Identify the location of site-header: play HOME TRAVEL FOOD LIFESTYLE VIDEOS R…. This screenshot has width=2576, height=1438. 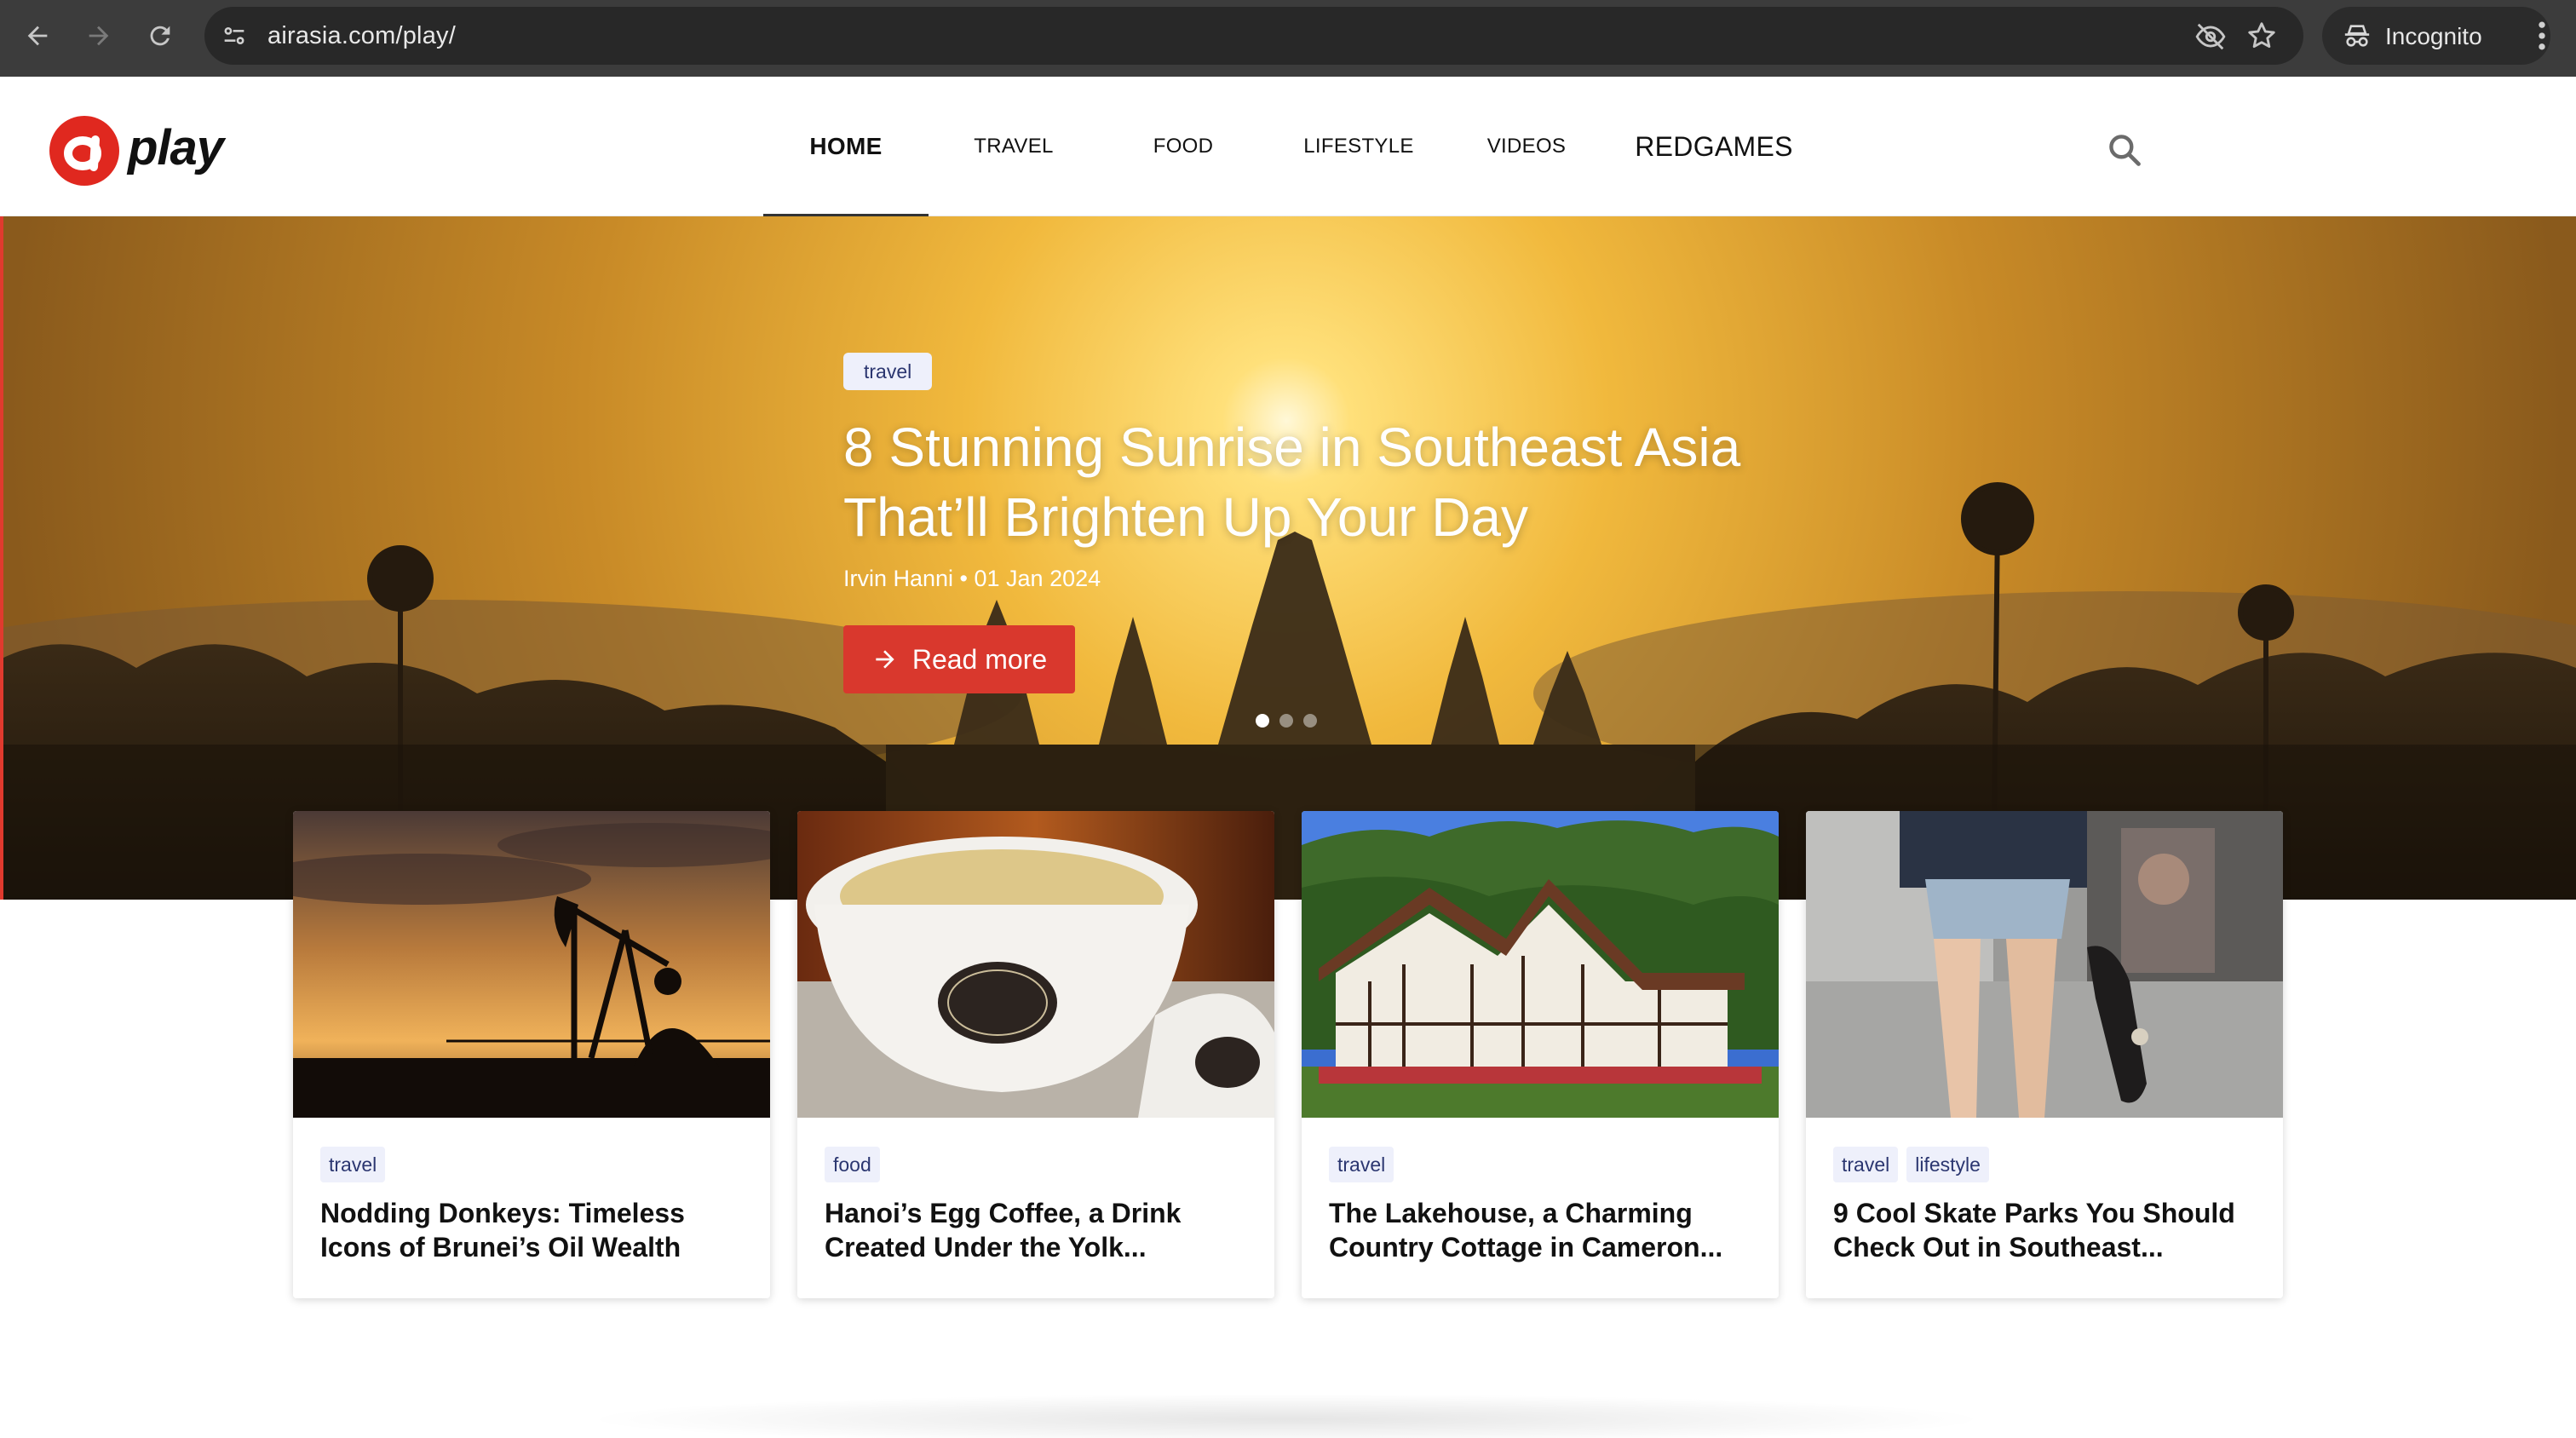
(1288, 146).